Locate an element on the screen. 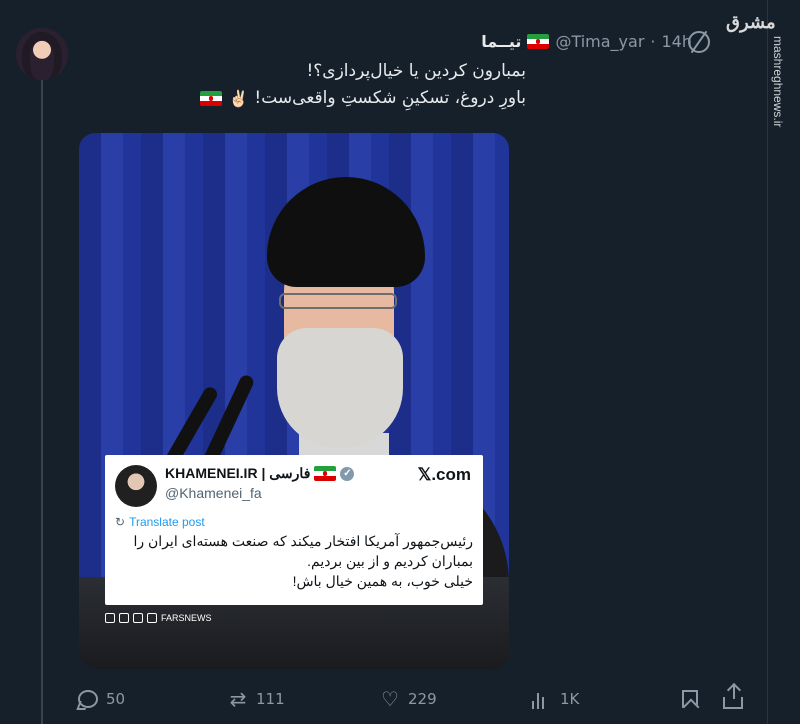  reply-icon is located at coordinates (88, 699).